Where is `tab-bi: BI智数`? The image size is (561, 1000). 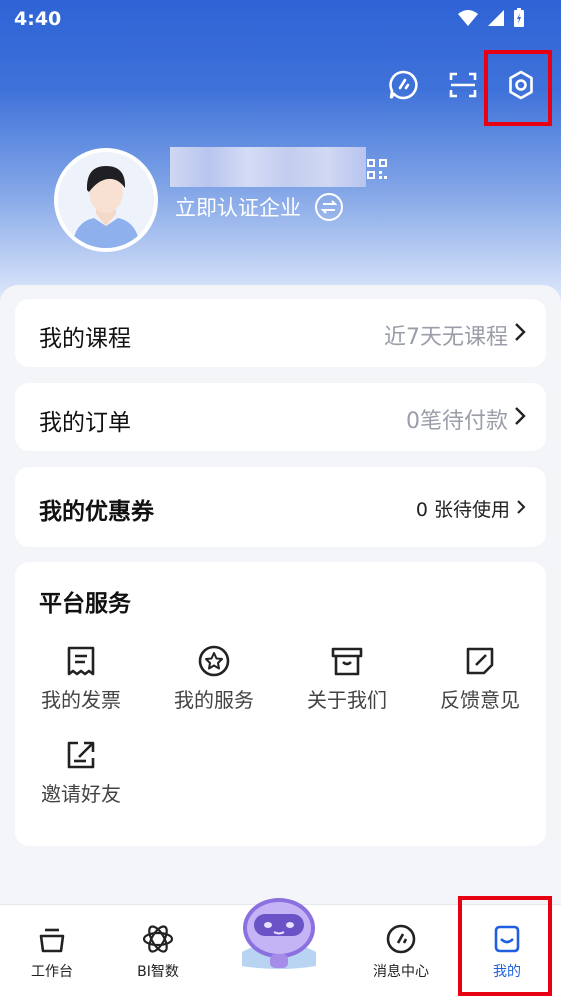
tab-bi: BI智数 is located at coordinates (158, 952).